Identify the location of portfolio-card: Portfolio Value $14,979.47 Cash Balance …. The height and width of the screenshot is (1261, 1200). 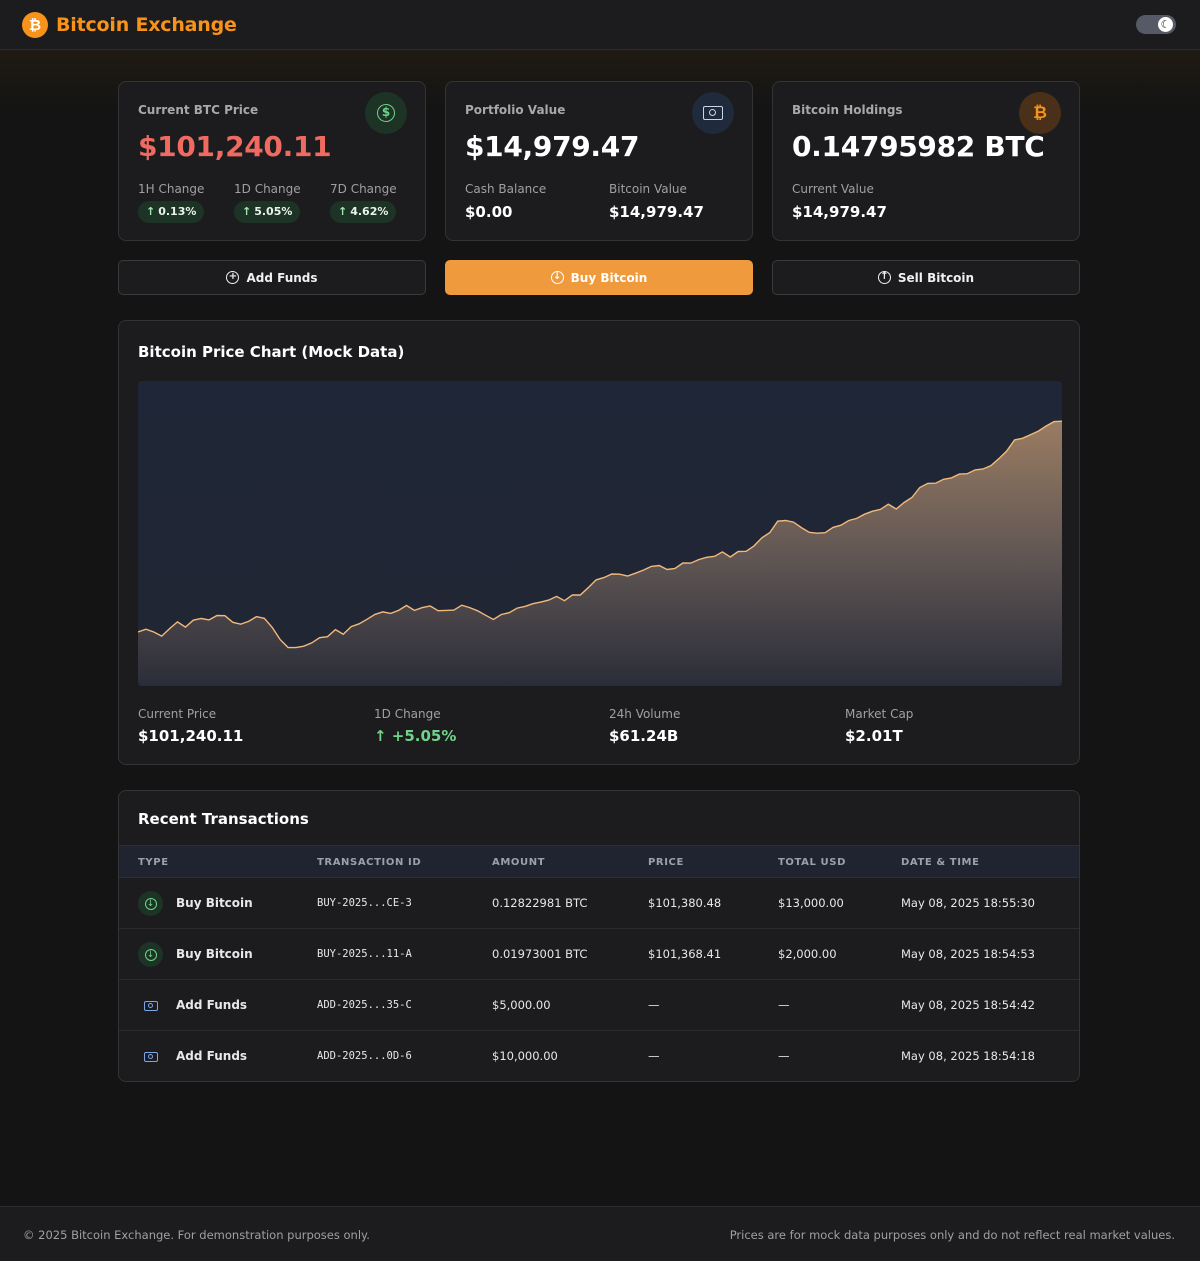
(599, 161).